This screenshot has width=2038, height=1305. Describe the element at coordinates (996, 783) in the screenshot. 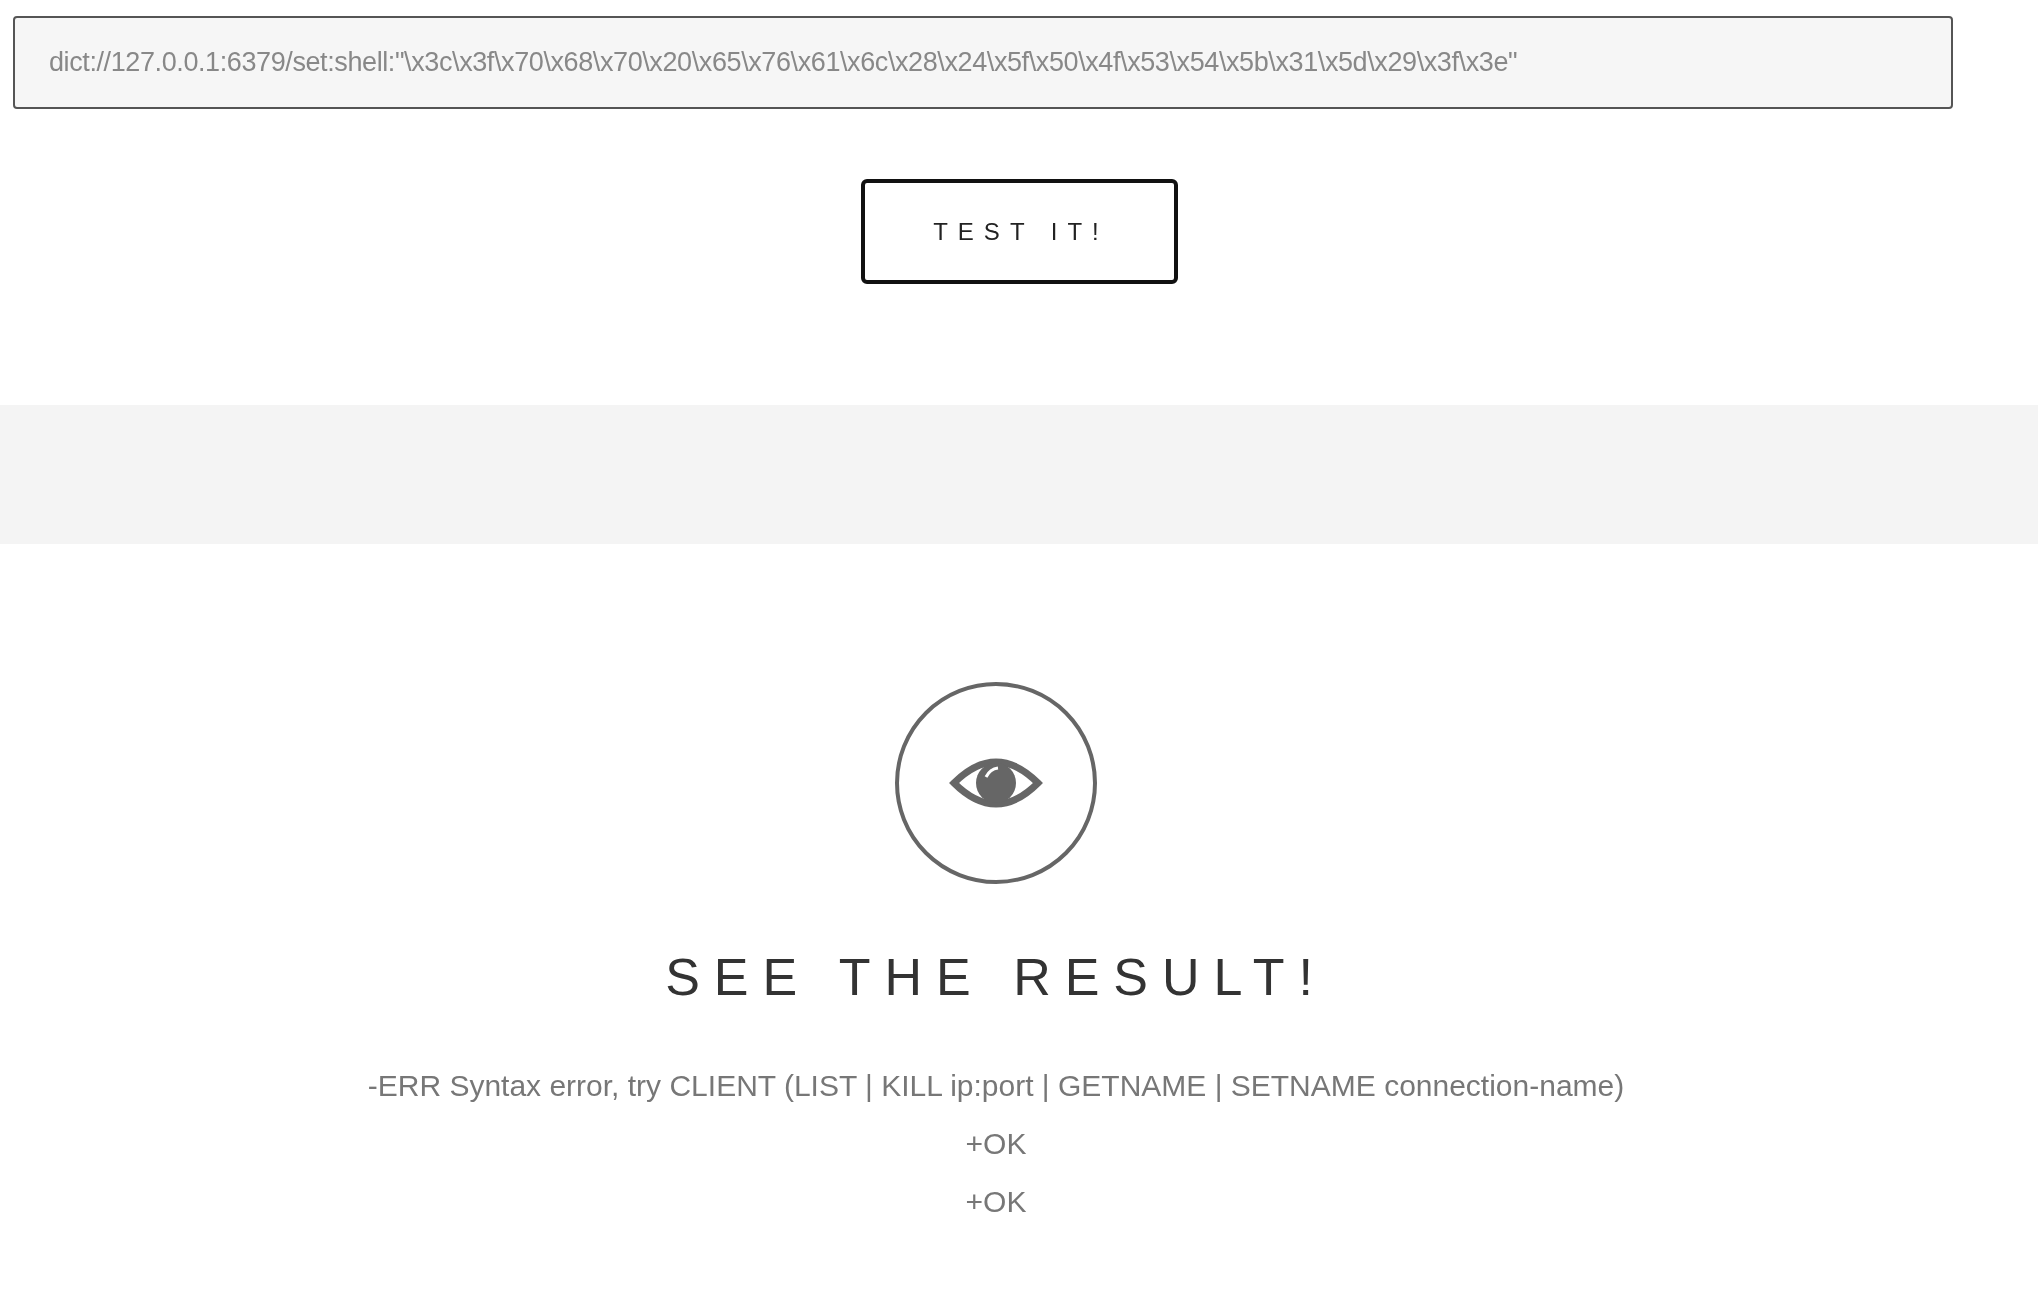

I see `eye-icon` at that location.